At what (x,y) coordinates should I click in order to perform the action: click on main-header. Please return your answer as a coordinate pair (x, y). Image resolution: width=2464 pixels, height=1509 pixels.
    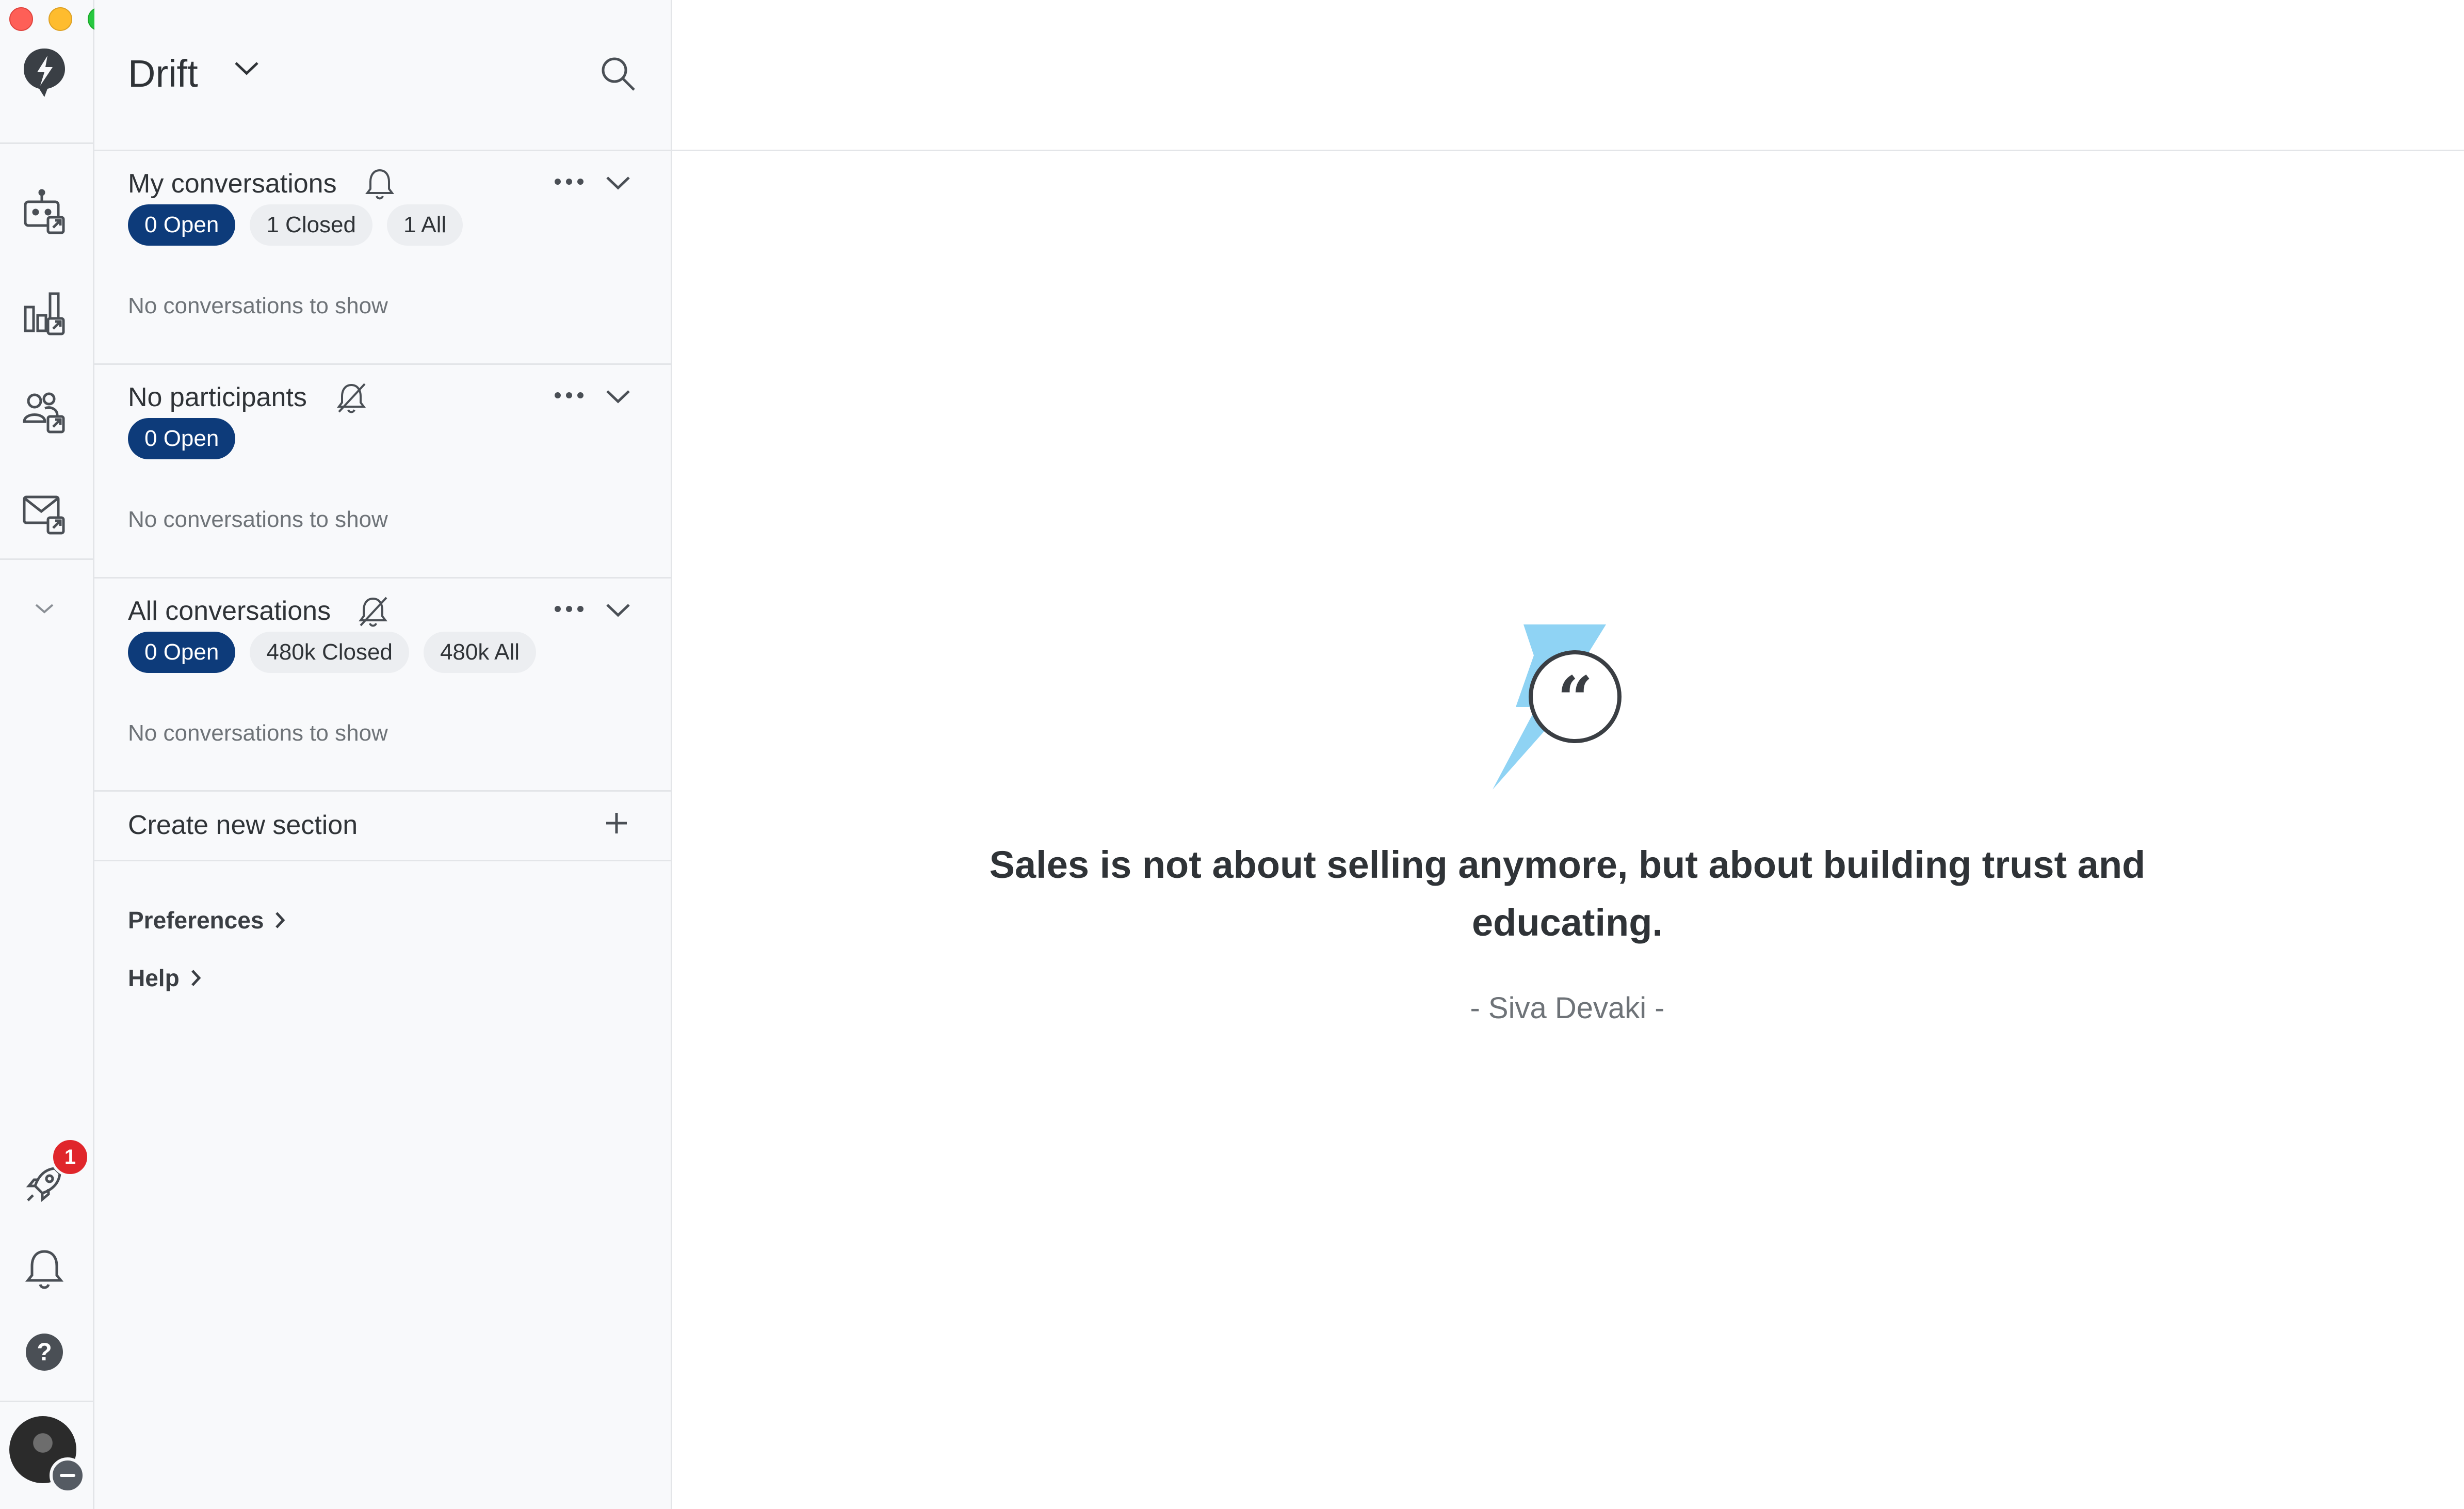
    Looking at the image, I should click on (1568, 75).